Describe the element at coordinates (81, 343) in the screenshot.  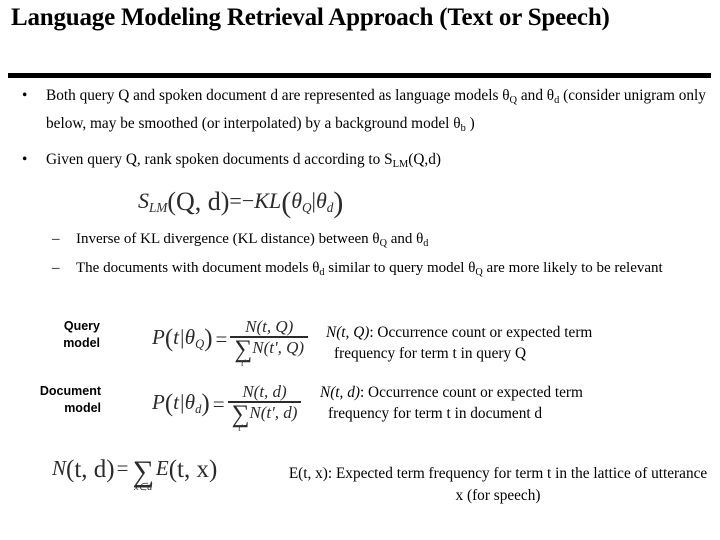
I see `query-model-label-line2: model` at that location.